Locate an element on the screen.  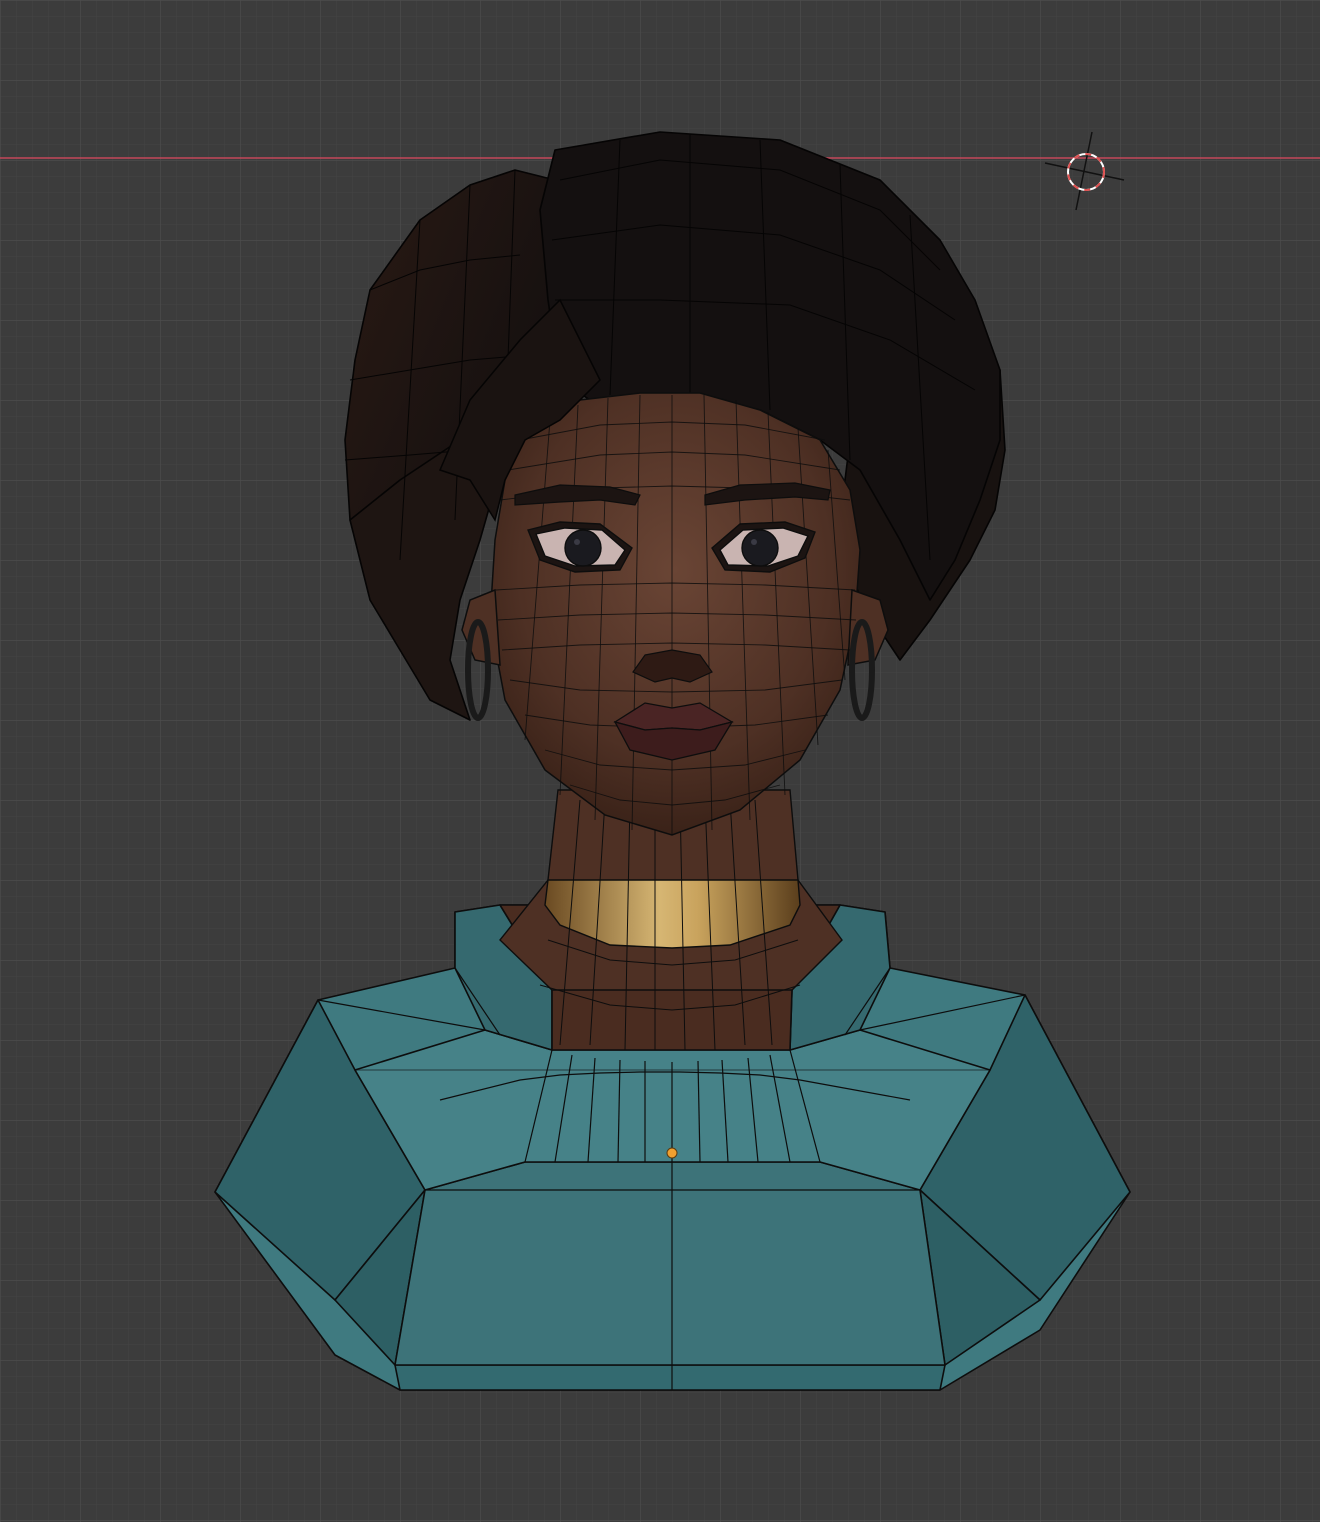
right-pupil is located at coordinates (760, 548).